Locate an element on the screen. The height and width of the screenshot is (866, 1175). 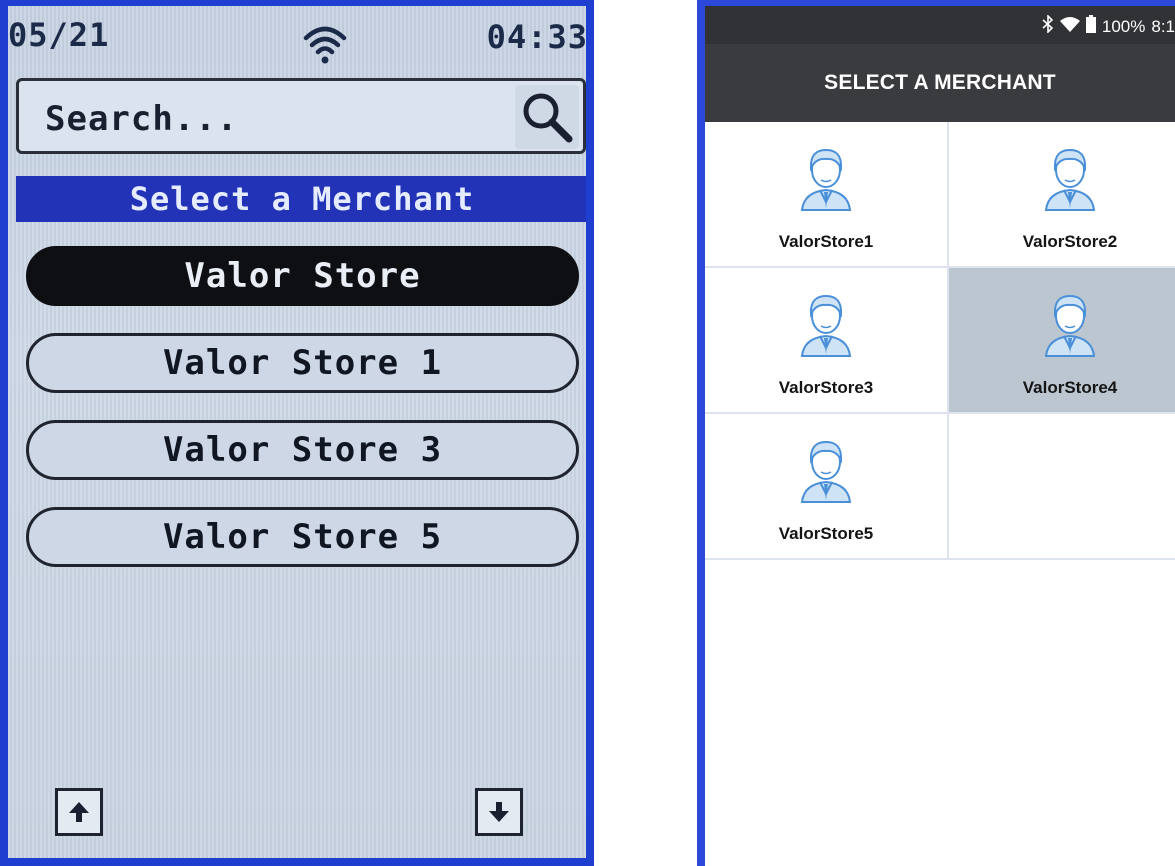
empty-tile is located at coordinates (1062, 487).